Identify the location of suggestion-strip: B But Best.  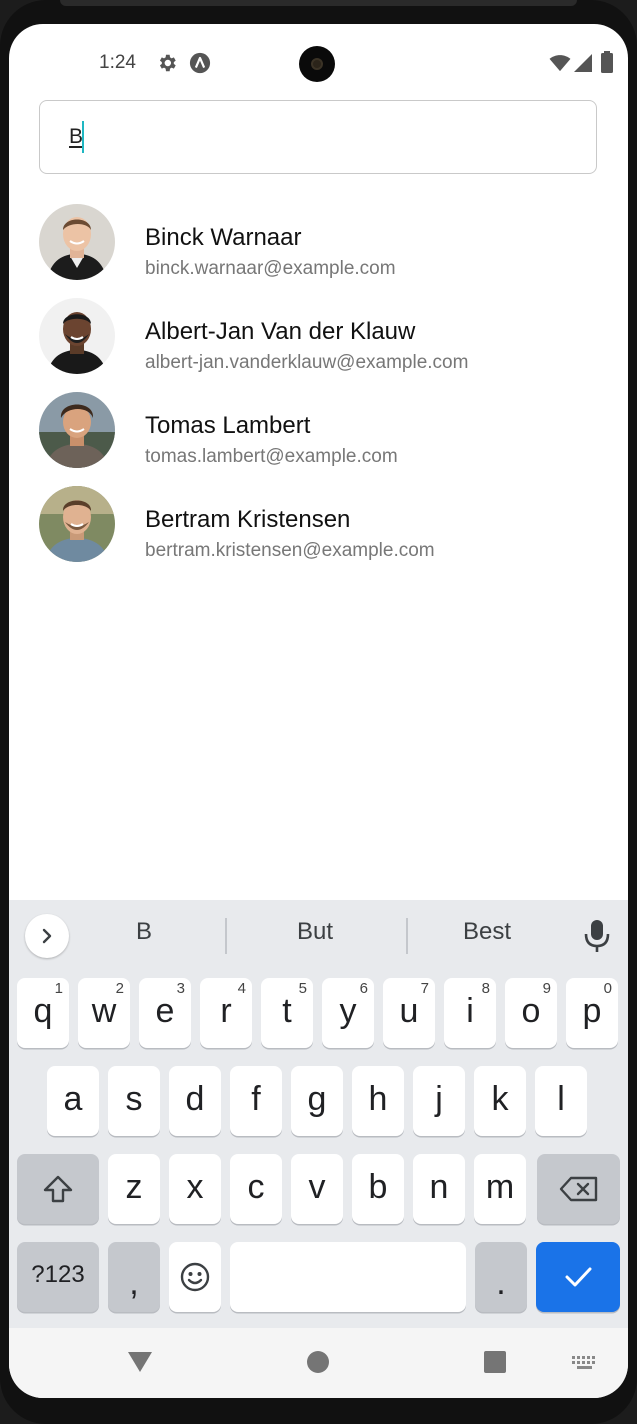
(318, 935).